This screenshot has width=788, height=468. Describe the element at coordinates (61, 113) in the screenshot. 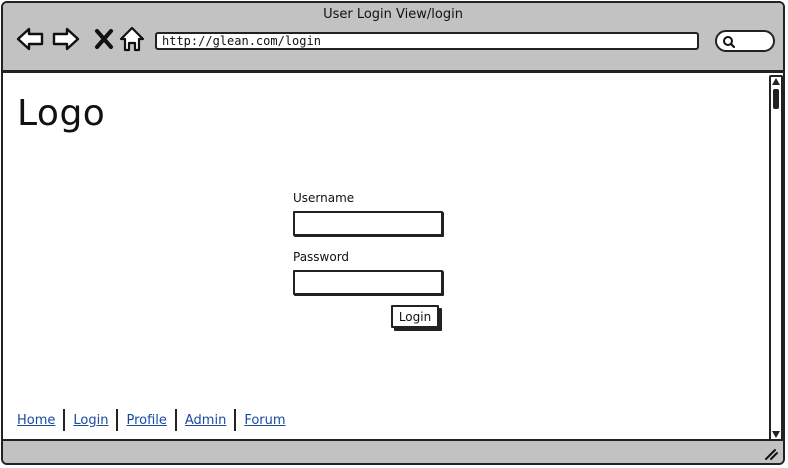

I see `logo: Logo` at that location.